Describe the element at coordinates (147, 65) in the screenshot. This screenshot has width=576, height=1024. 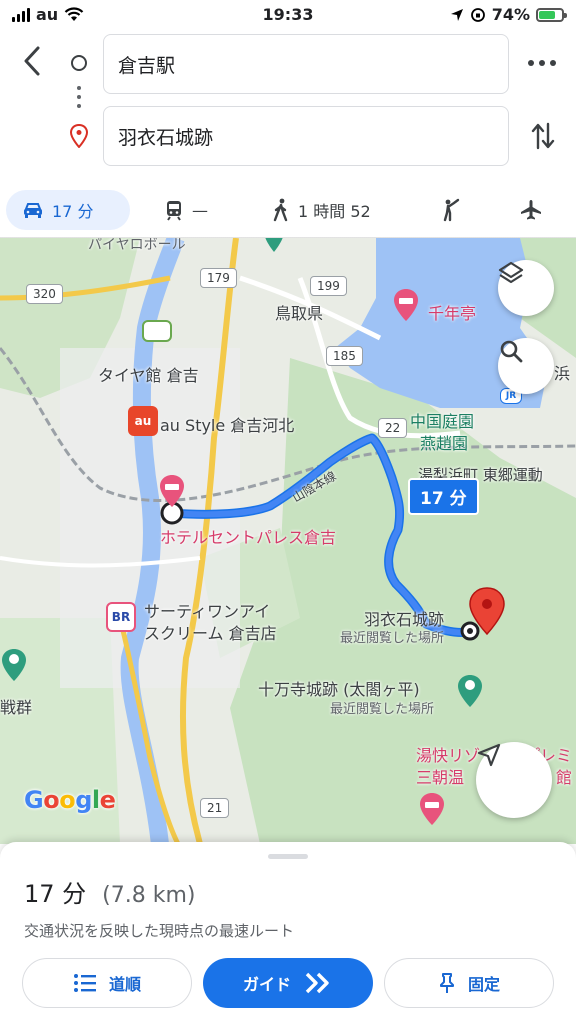
I see `origin-text: 倉吉駅` at that location.